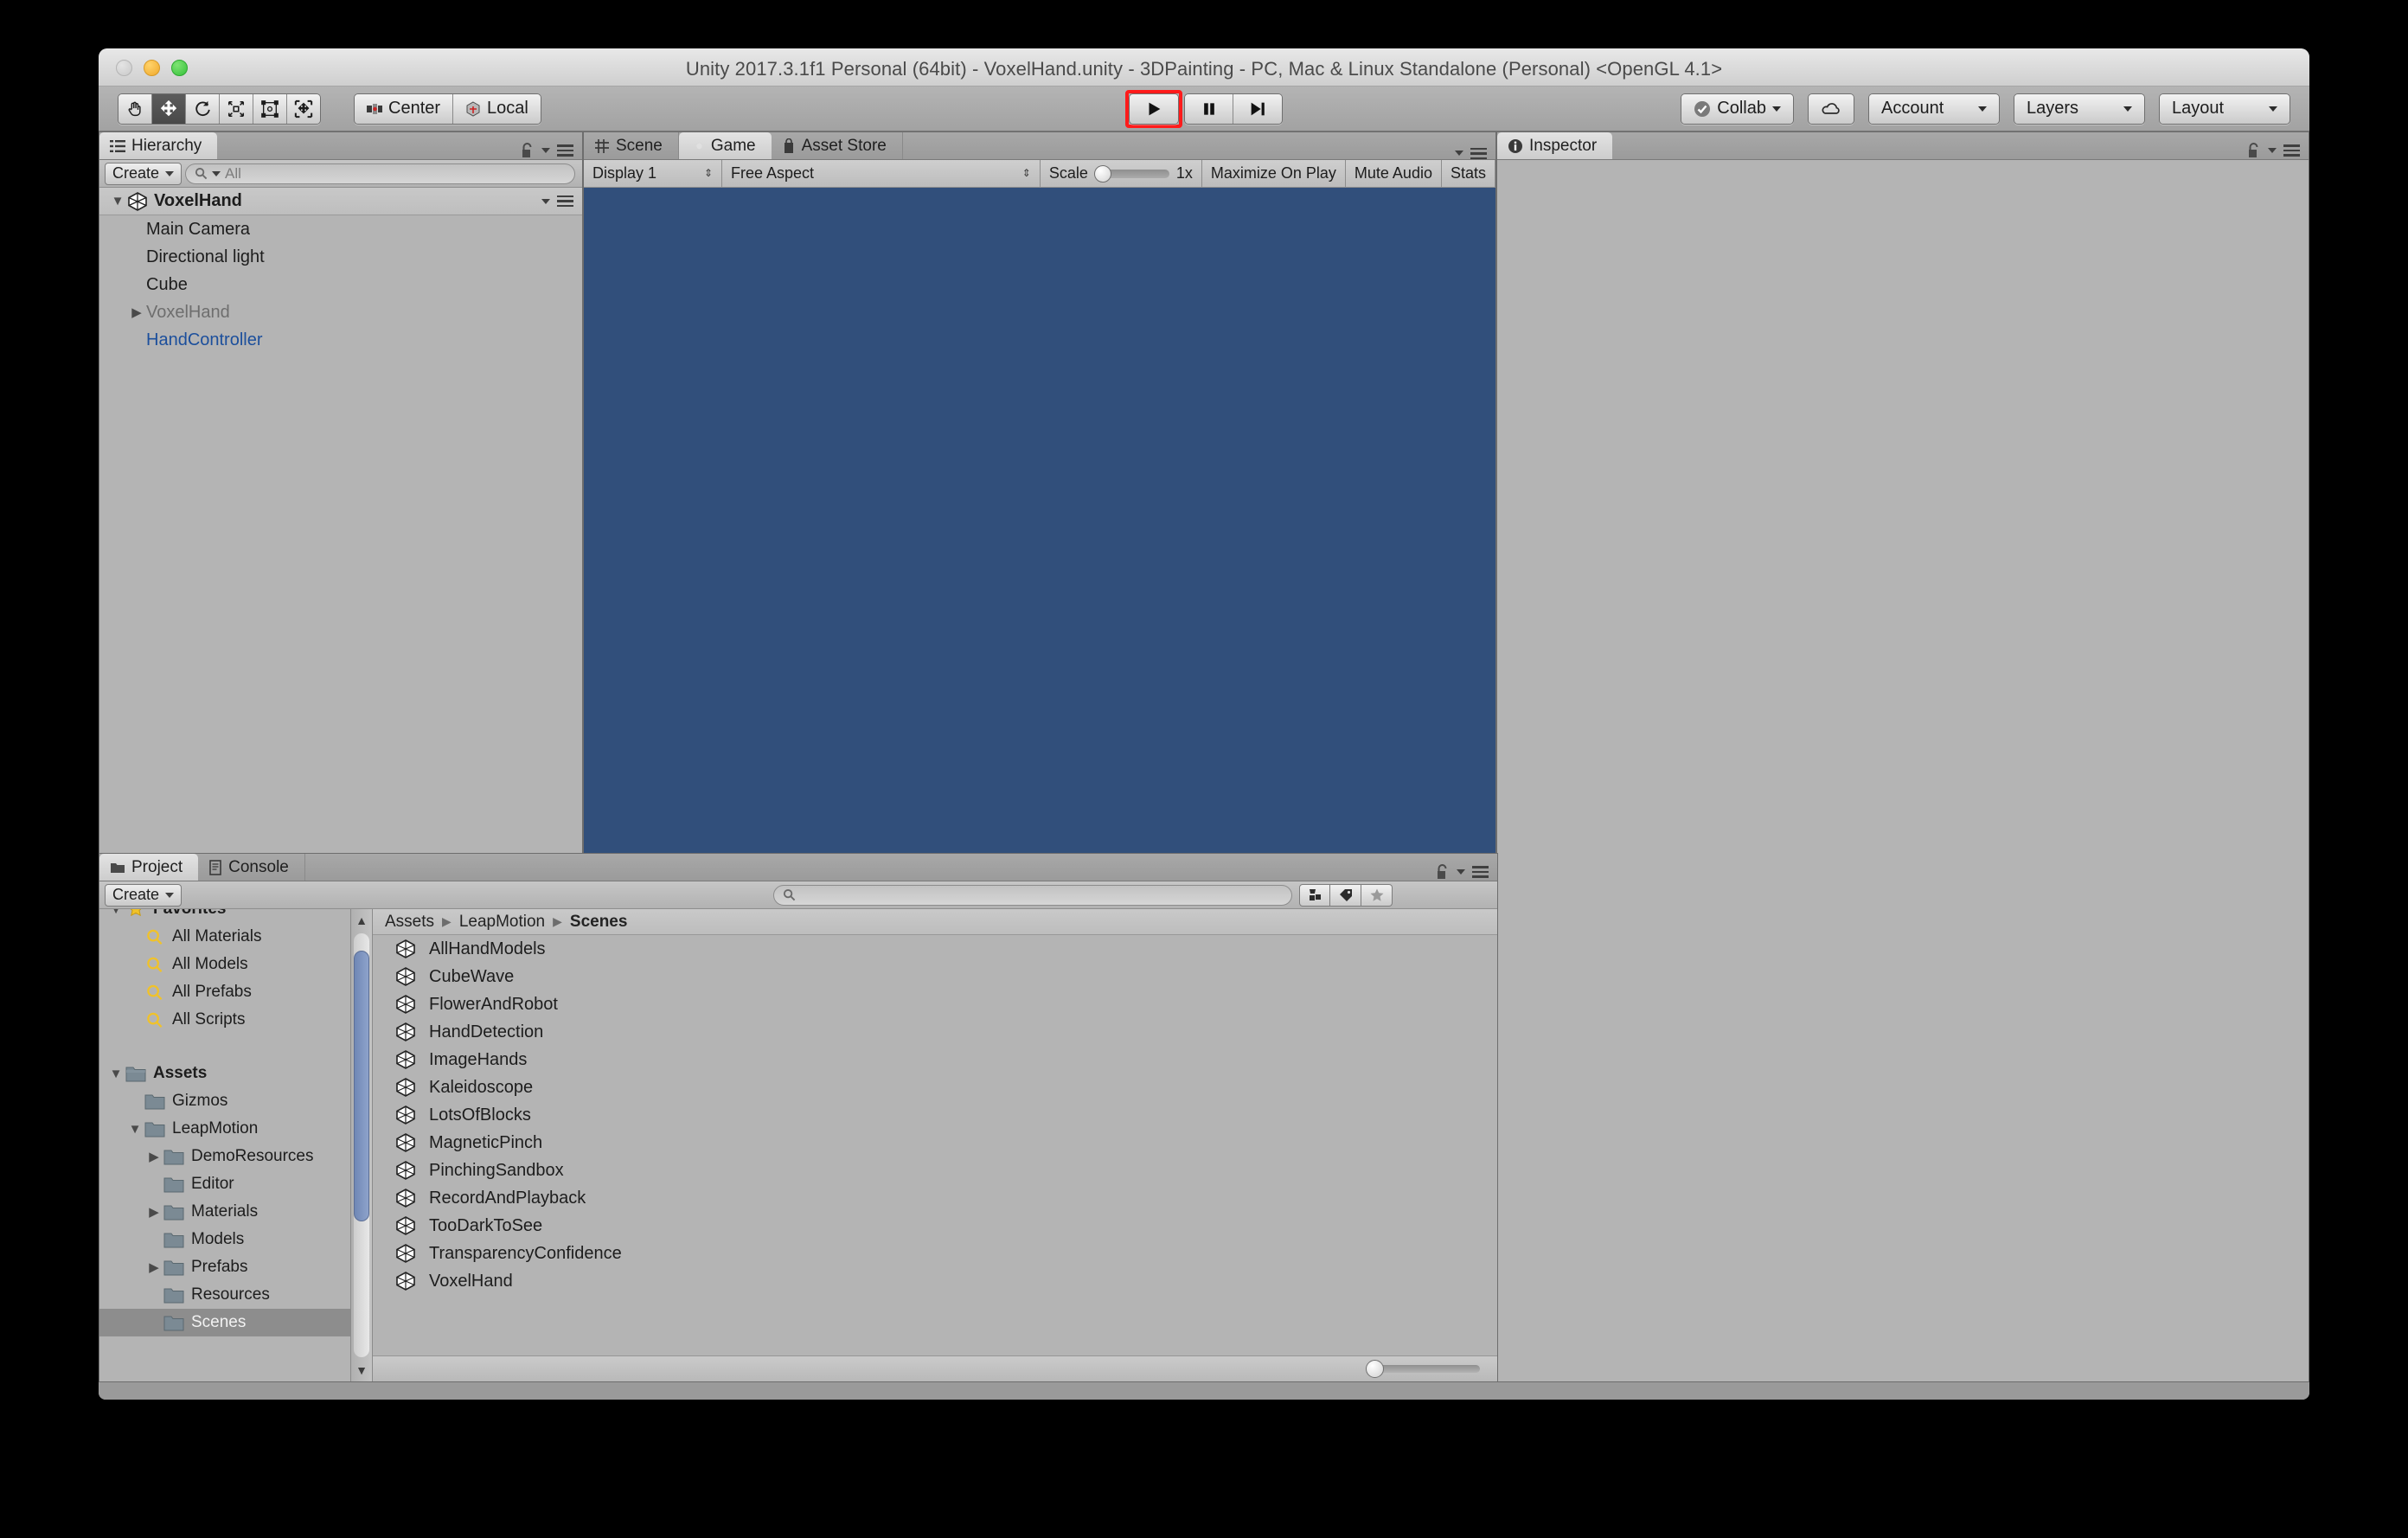 The image size is (2408, 1538). I want to click on asset-row: AllHandModels, so click(935, 949).